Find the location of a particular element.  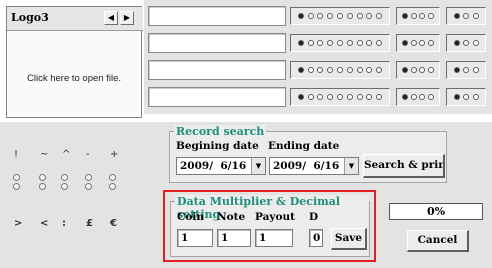

symbol-option: € is located at coordinates (113, 223).